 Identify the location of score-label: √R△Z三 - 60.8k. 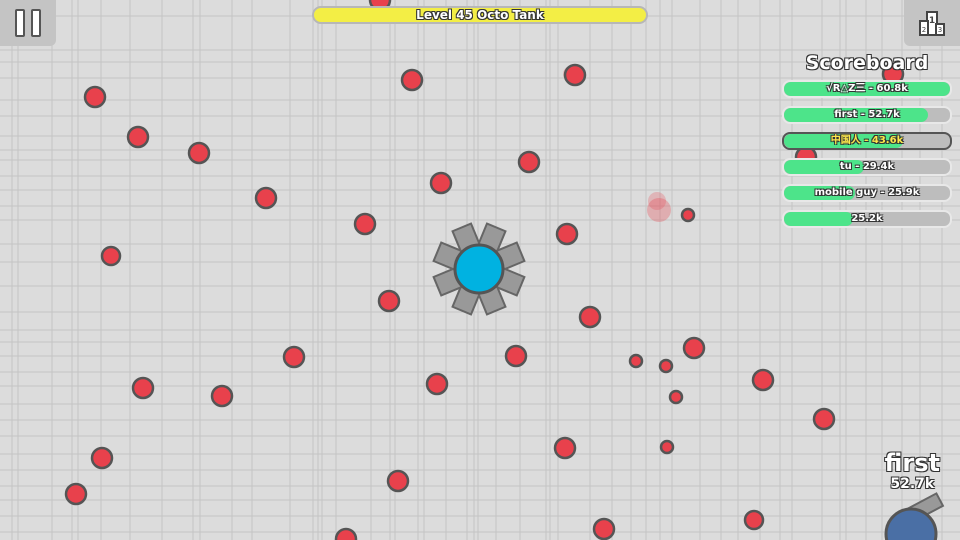
(867, 88).